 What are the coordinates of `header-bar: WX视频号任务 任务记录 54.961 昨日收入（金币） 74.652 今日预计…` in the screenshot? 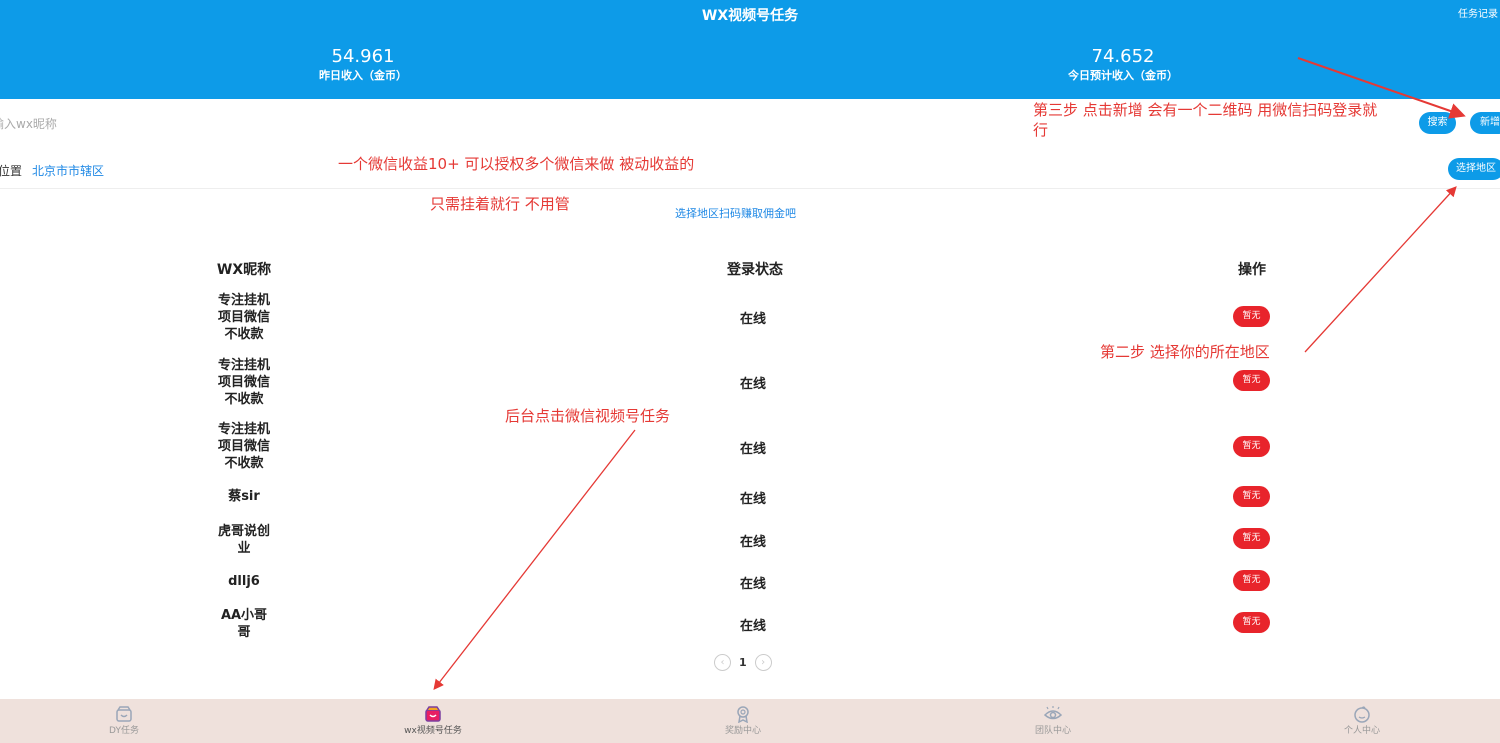 It's located at (750, 49).